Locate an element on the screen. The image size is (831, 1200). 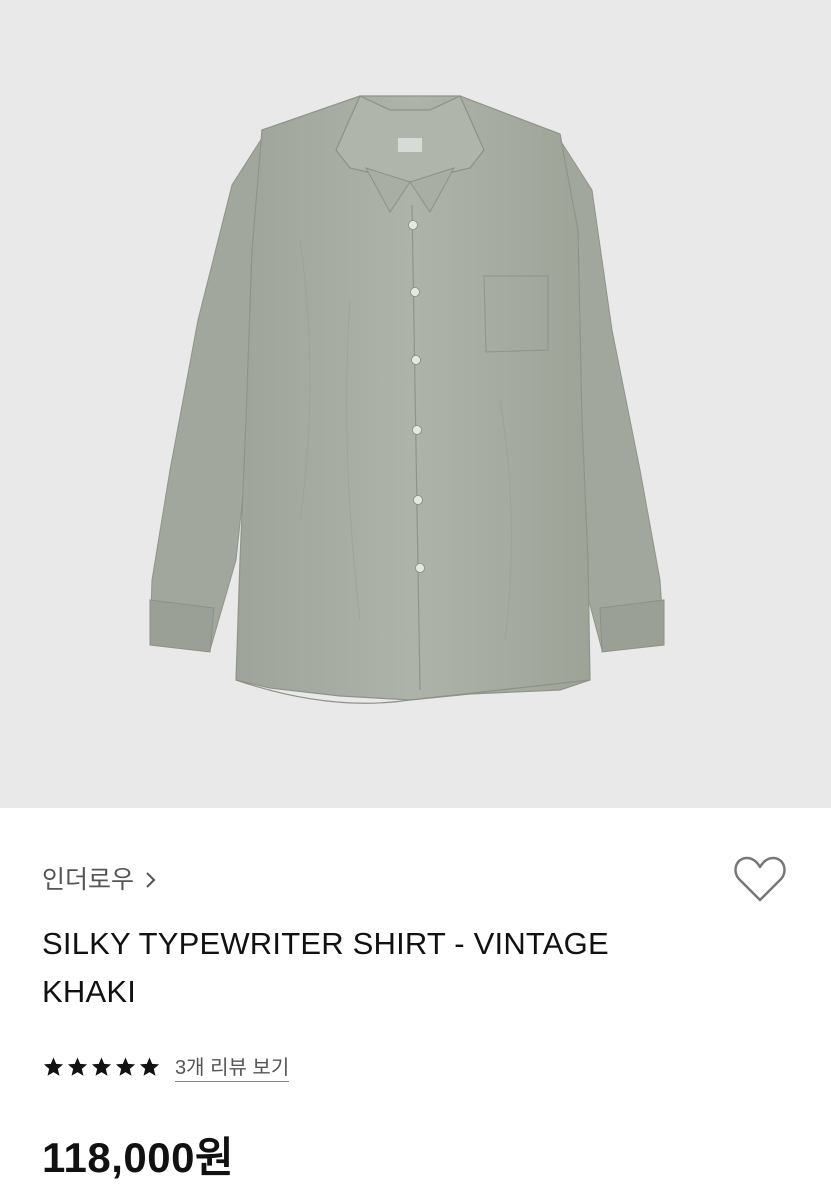
rating-row: 3개 리뷰 보기 is located at coordinates (166, 1066).